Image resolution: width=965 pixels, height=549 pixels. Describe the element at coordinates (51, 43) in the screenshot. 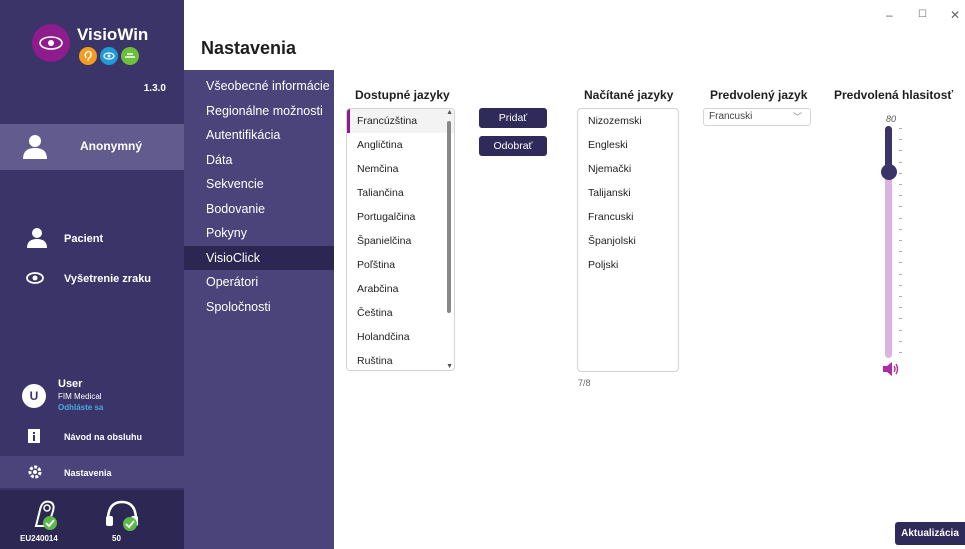

I see `visiowin-logo-icon` at that location.